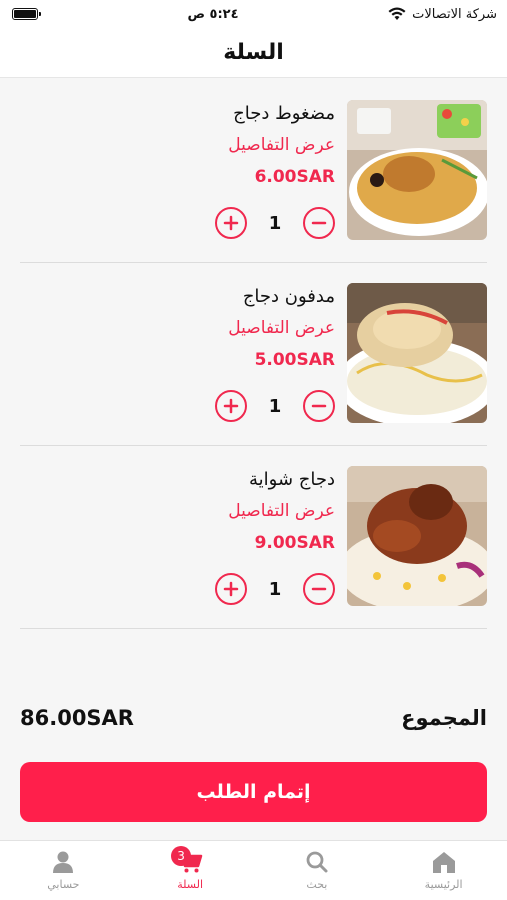 The width and height of the screenshot is (507, 900). I want to click on page-header: السلة, so click(253, 53).